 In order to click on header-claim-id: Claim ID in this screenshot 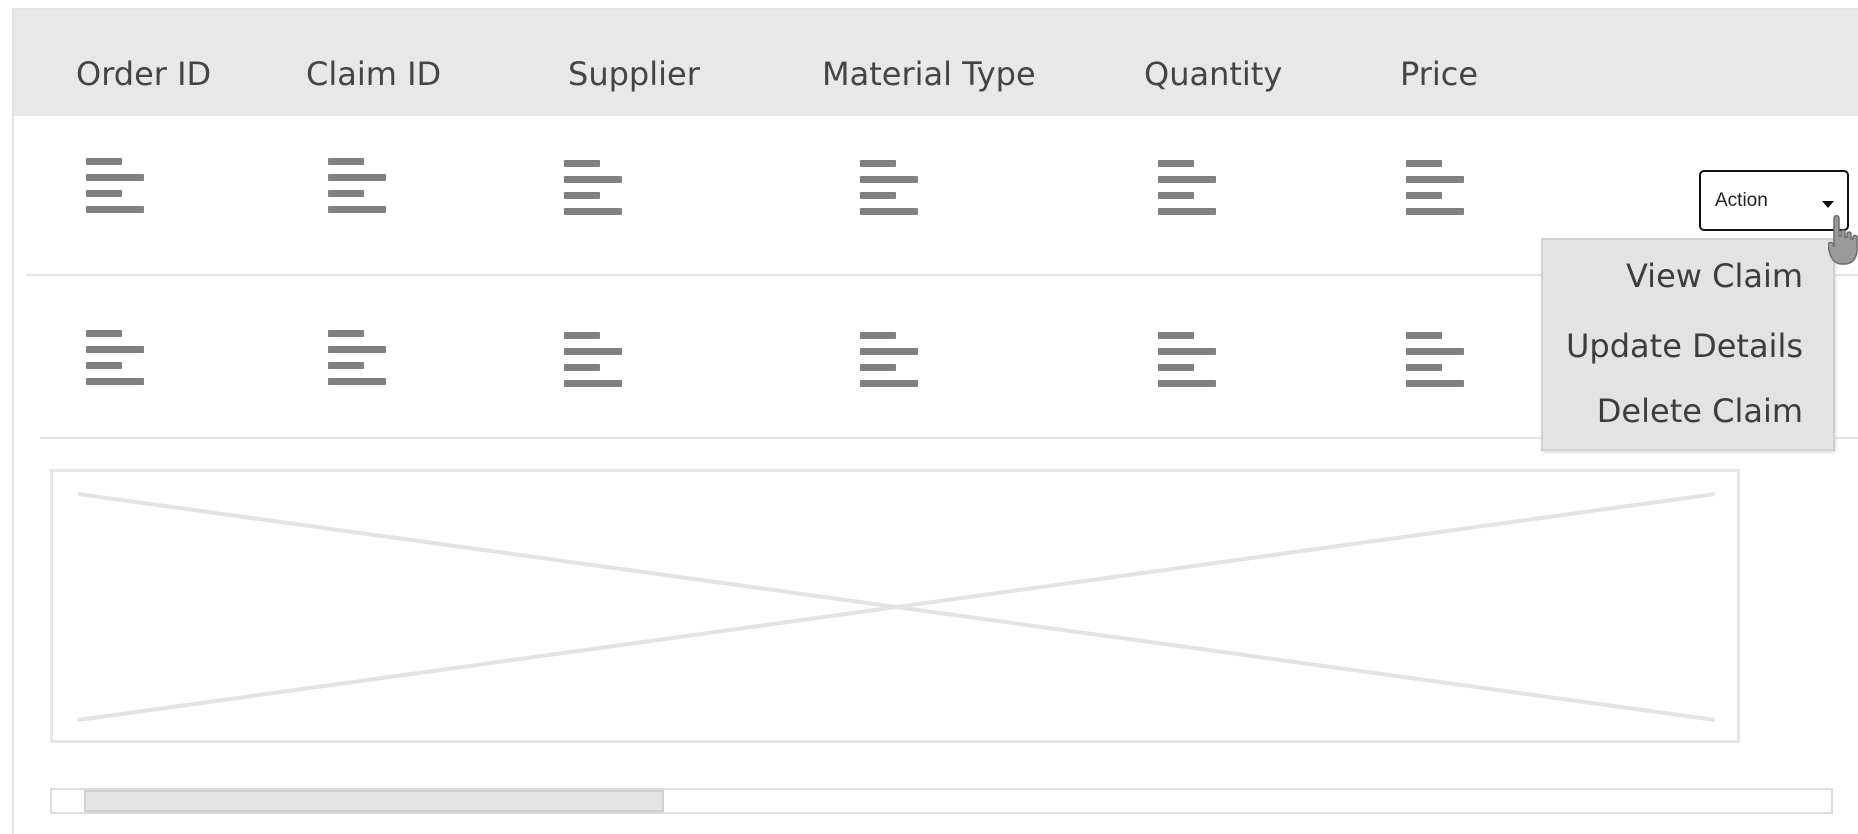, I will do `click(373, 74)`.